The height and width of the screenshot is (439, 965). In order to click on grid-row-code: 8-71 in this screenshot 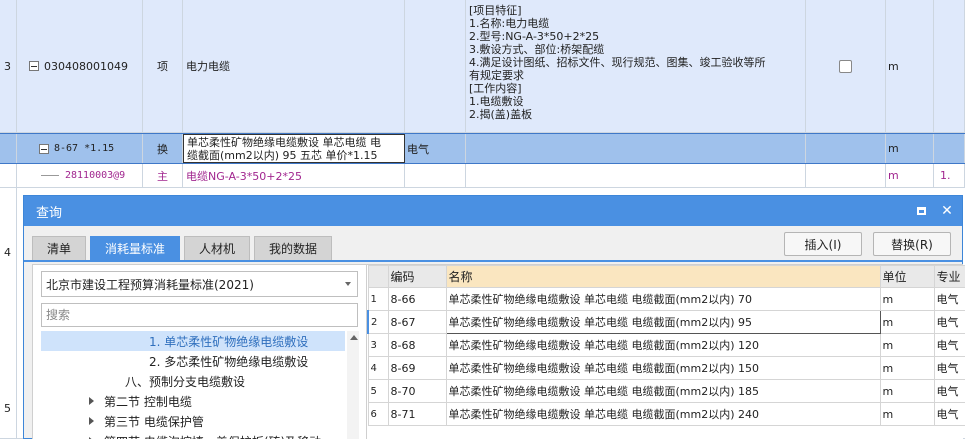, I will do `click(417, 414)`.